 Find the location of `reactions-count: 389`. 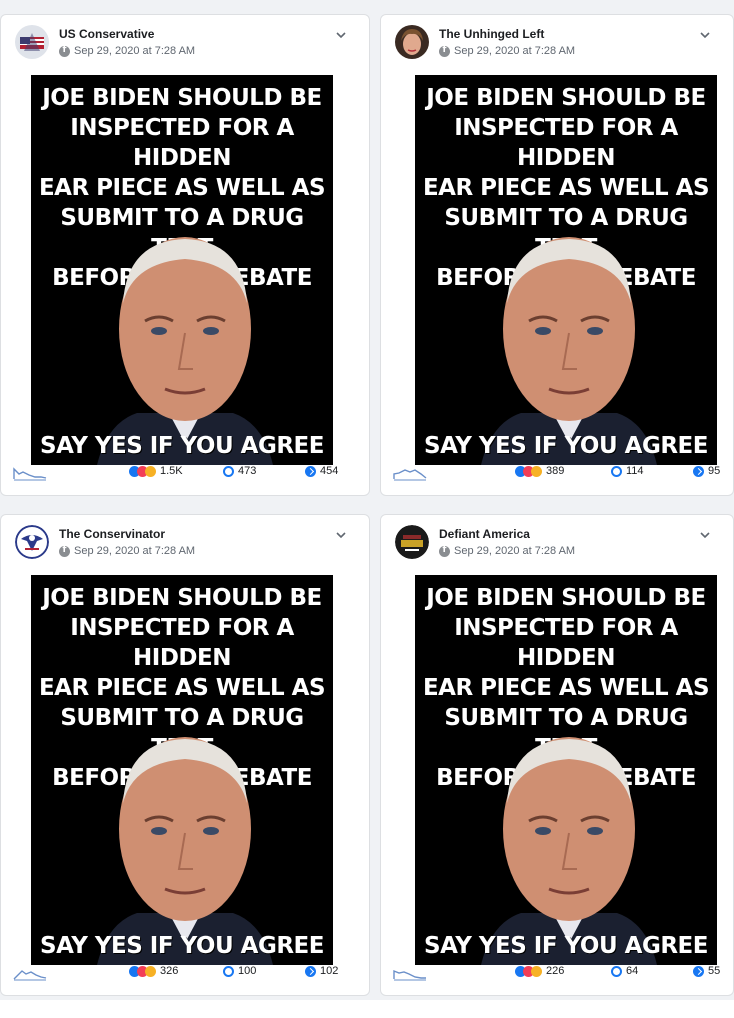

reactions-count: 389 is located at coordinates (539, 471).